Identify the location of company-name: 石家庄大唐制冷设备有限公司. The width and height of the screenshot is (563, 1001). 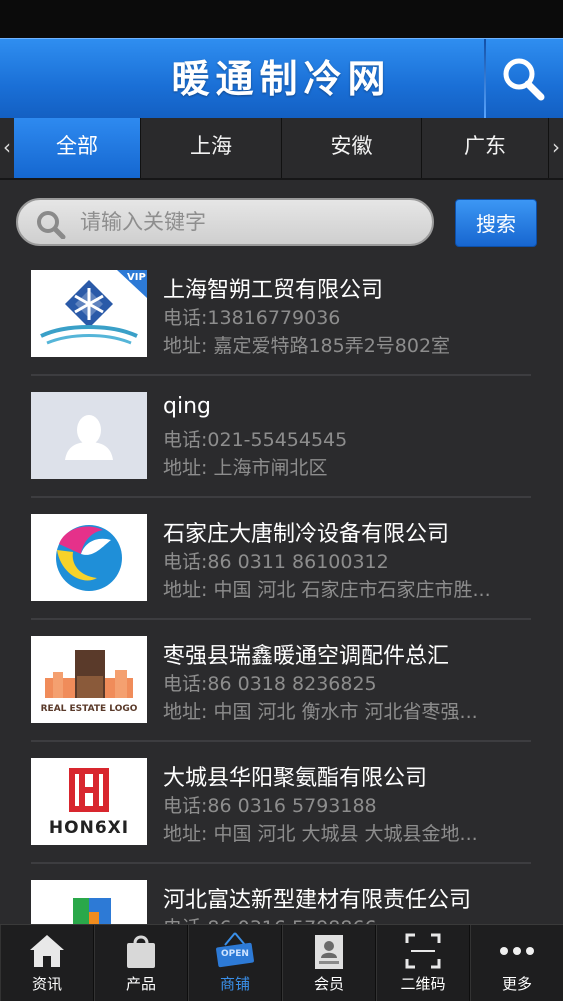
(306, 534).